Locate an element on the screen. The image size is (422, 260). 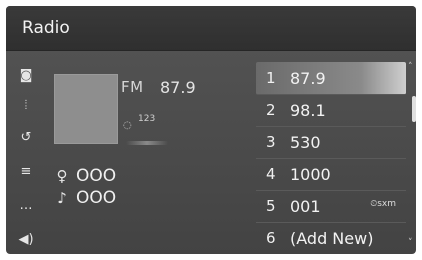
preset-number: 5 is located at coordinates (271, 206).